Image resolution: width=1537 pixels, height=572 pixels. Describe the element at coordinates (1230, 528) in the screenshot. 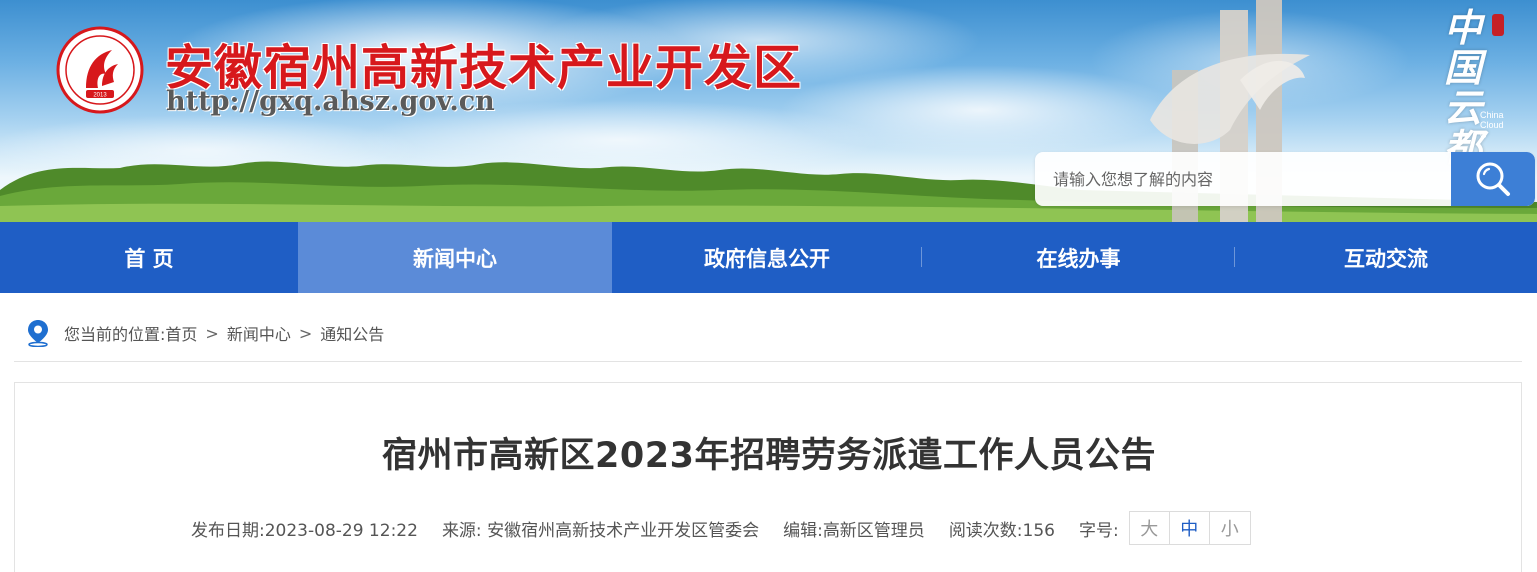

I see `font-size-small-button: 小` at that location.